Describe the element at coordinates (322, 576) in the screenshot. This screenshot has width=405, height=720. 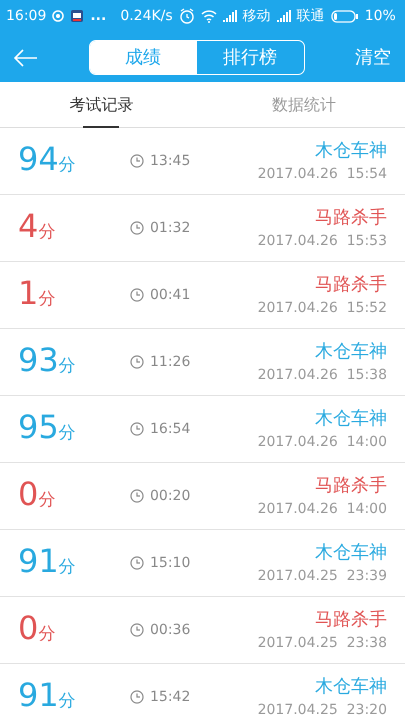
I see `exam-date: 2017.04.25 23:39` at that location.